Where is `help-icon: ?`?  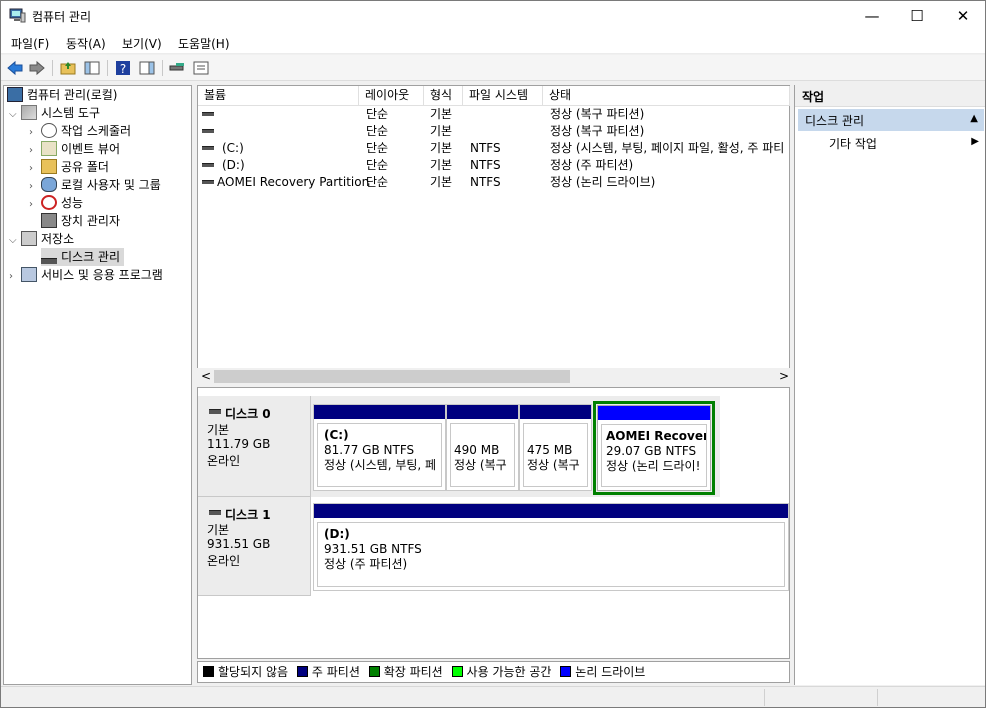 help-icon: ? is located at coordinates (123, 68).